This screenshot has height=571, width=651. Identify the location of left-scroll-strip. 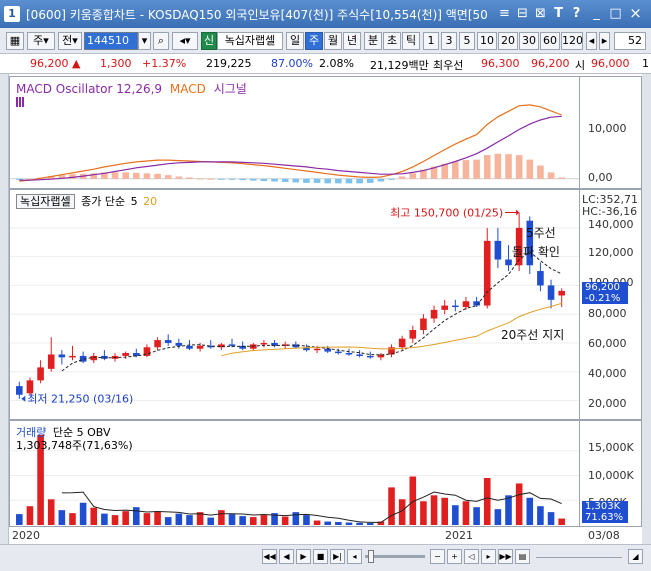
(4, 309).